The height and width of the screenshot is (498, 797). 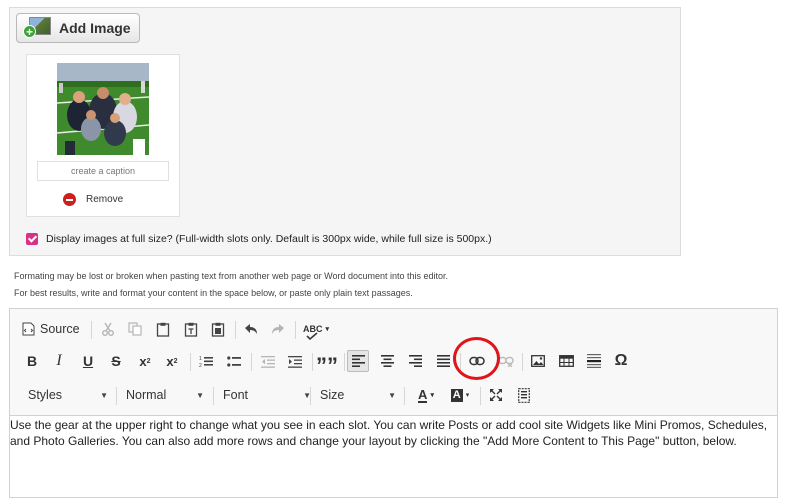 I want to click on superscript-icon: x2, so click(x=172, y=361).